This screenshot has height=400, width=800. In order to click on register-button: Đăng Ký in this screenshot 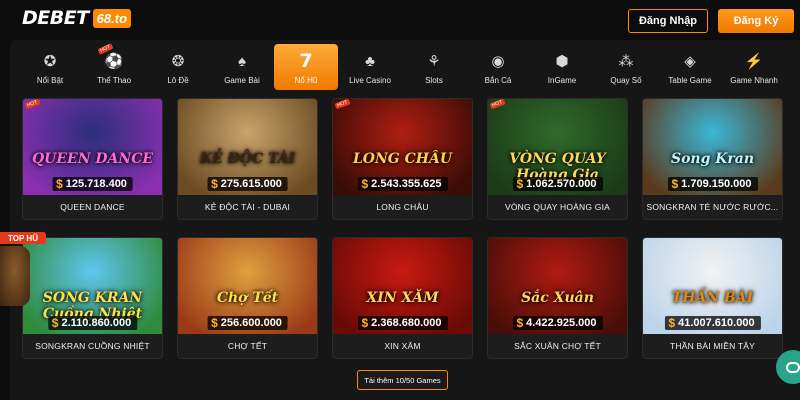, I will do `click(756, 21)`.